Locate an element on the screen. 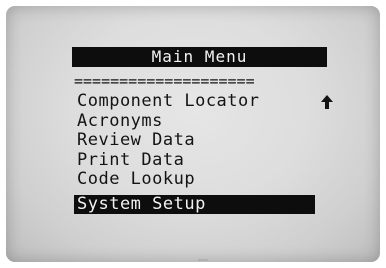 This screenshot has width=386, height=268. up-arrow-icon is located at coordinates (327, 102).